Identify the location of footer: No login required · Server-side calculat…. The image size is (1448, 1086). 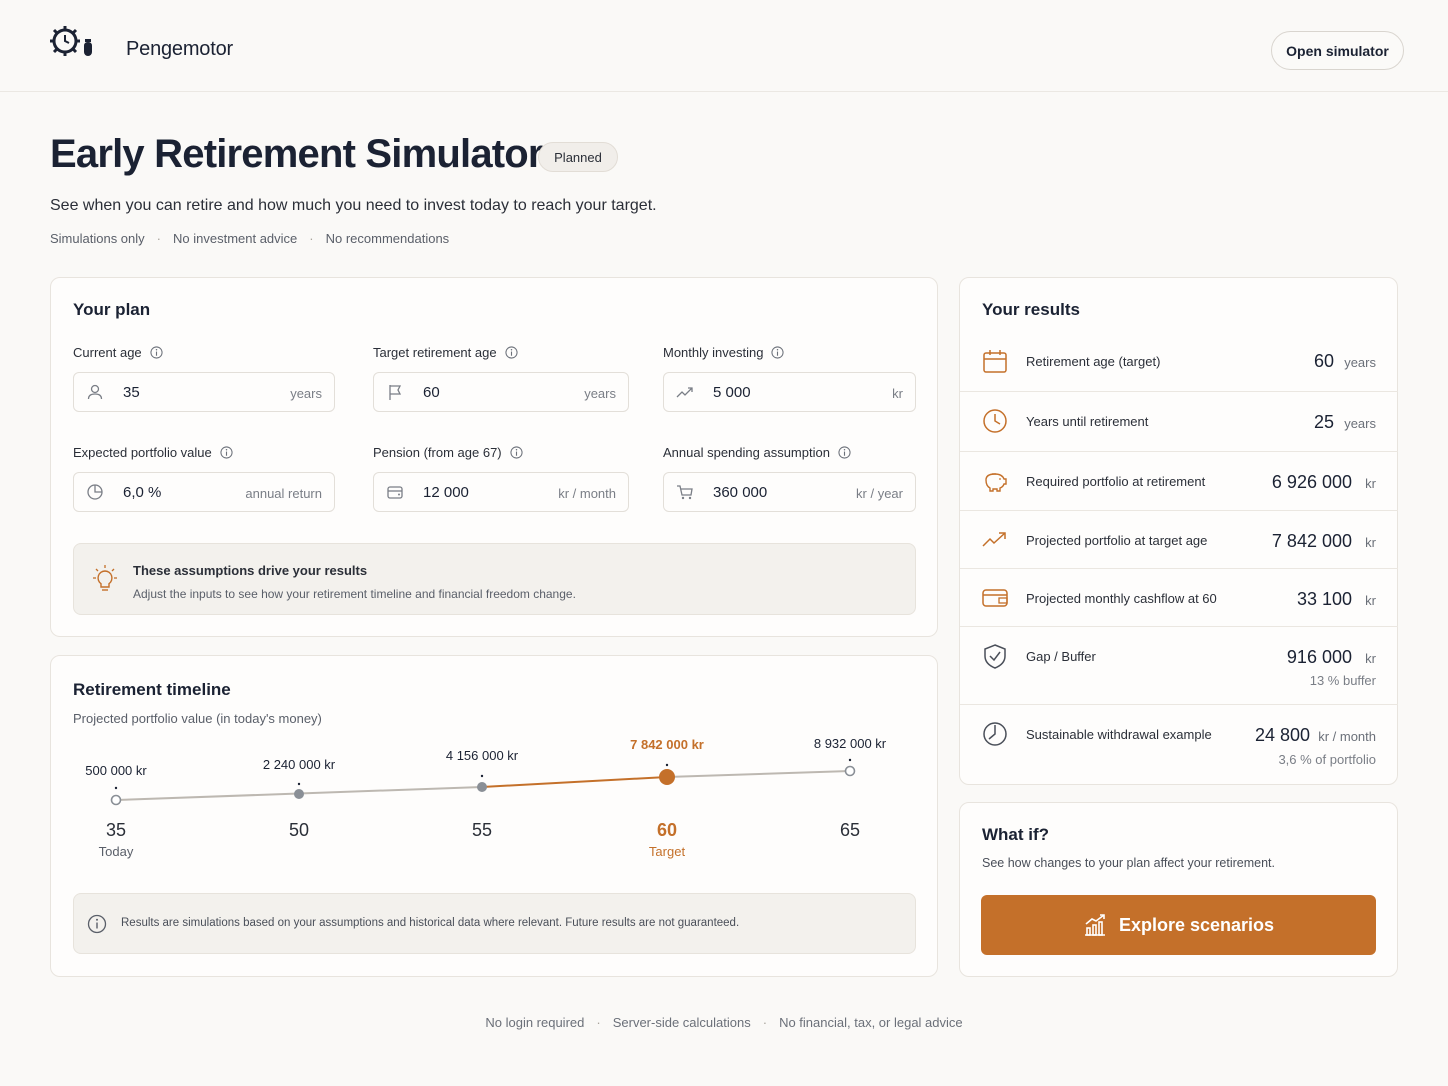
(724, 1022).